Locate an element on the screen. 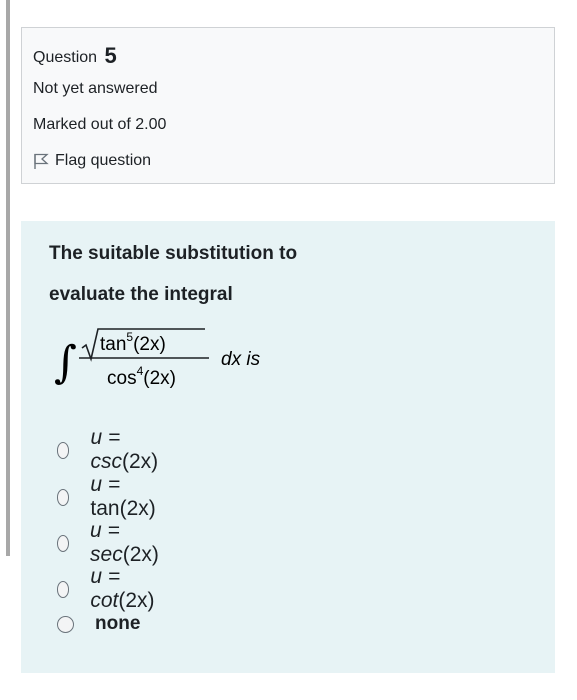 The height and width of the screenshot is (700, 577). question-label: Question is located at coordinates (65, 57).